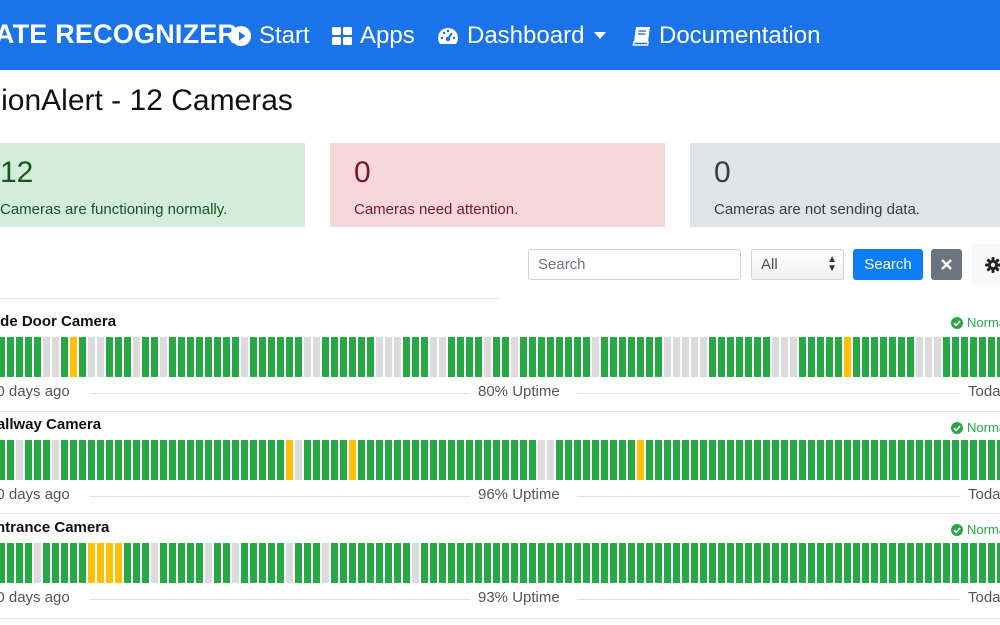  What do you see at coordinates (986, 264) in the screenshot?
I see `settings-button` at bounding box center [986, 264].